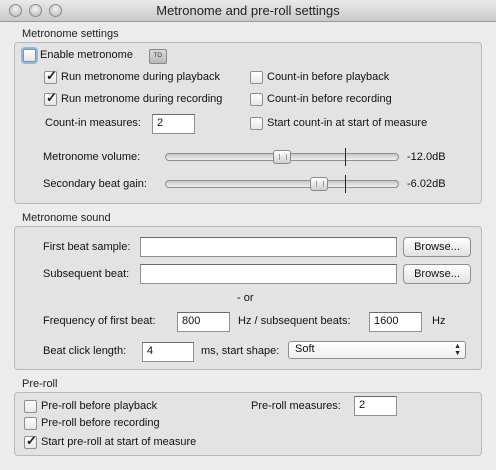  I want to click on secondary-beat-gain-slider, so click(282, 184).